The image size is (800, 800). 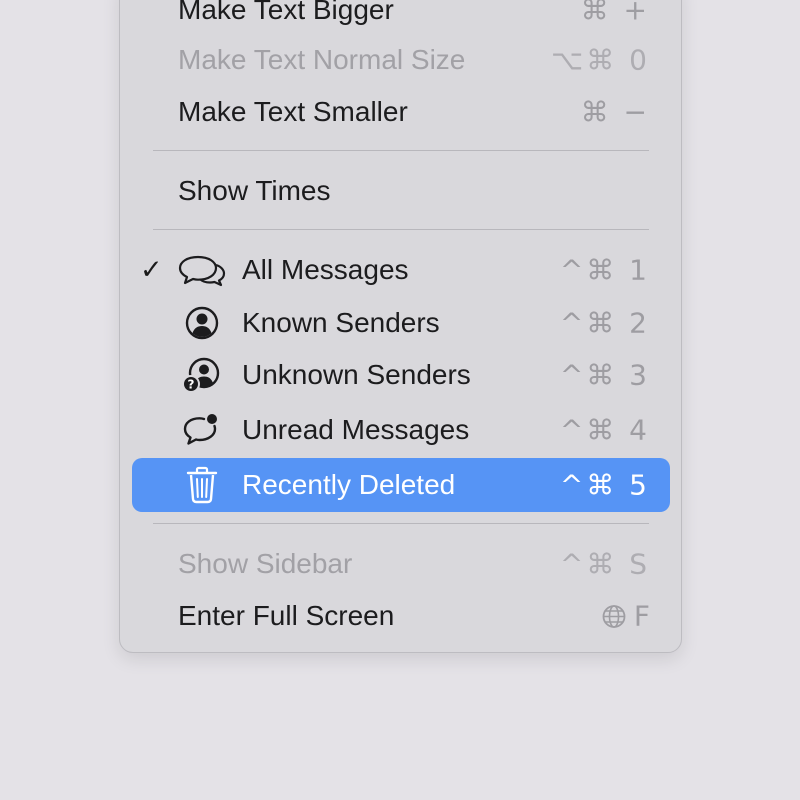 I want to click on menu-item-label: Make Text Bigger, so click(x=286, y=12).